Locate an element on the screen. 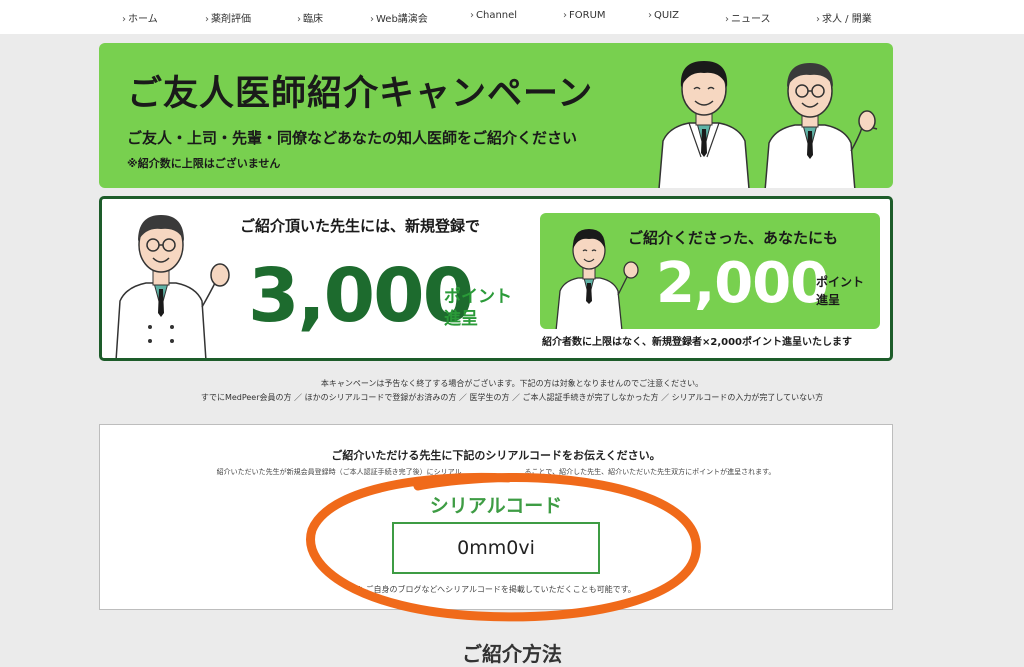 This screenshot has height=667, width=1024. referrer-reward-unit-suffix: 進呈 is located at coordinates (828, 300).